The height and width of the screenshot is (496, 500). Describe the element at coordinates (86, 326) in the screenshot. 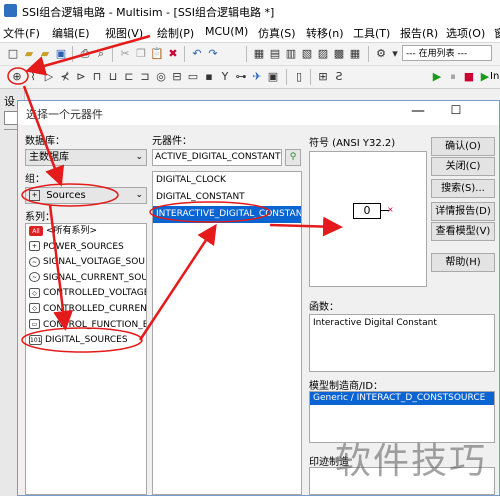

I see `family-item-control-function: ▭ CONTROL_FUNCTION_B` at that location.